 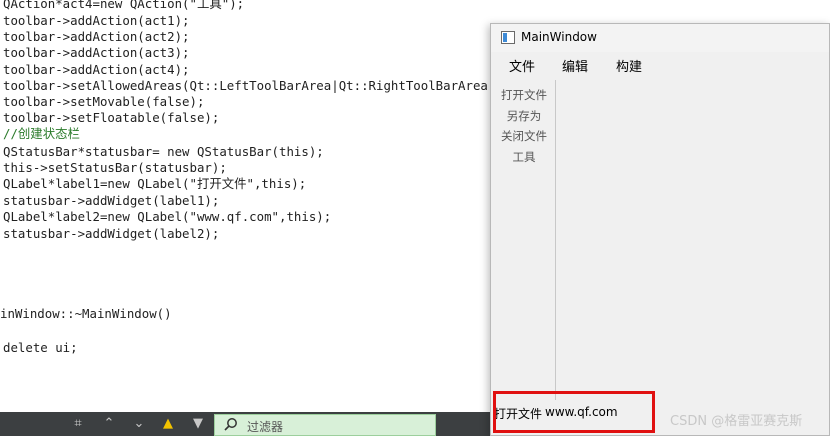 What do you see at coordinates (660, 38) in the screenshot?
I see `window-titlebar: MainWindow` at bounding box center [660, 38].